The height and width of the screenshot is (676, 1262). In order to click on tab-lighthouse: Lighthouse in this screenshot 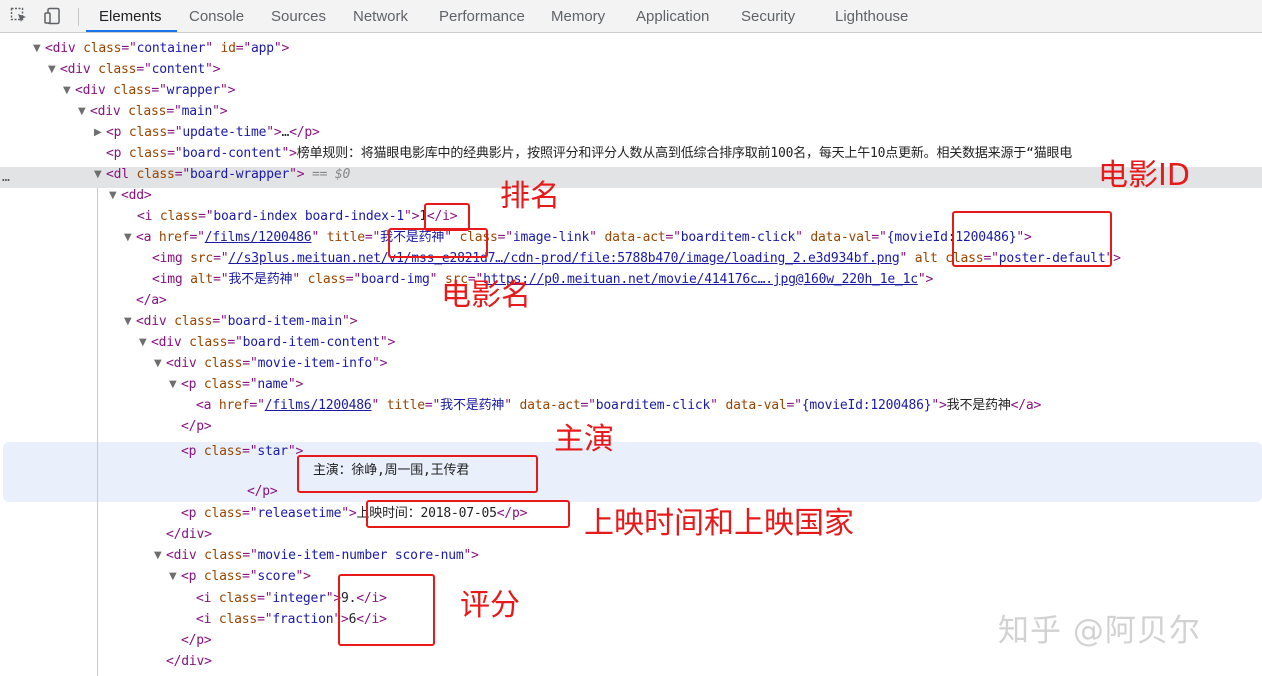, I will do `click(871, 16)`.